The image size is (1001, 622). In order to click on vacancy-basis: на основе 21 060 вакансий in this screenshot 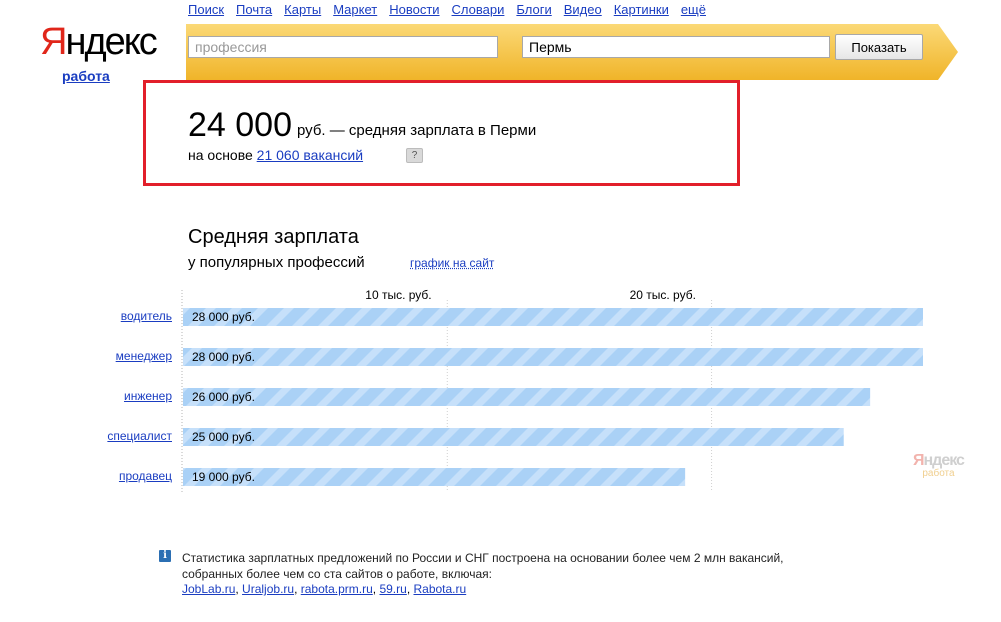, I will do `click(276, 155)`.